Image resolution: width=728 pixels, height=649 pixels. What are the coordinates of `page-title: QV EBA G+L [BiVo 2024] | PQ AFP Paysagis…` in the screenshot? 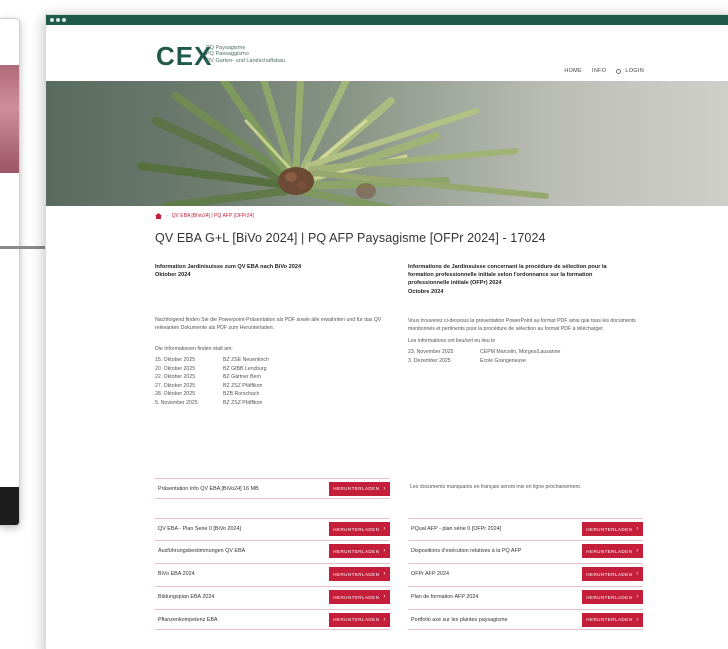 It's located at (350, 238).